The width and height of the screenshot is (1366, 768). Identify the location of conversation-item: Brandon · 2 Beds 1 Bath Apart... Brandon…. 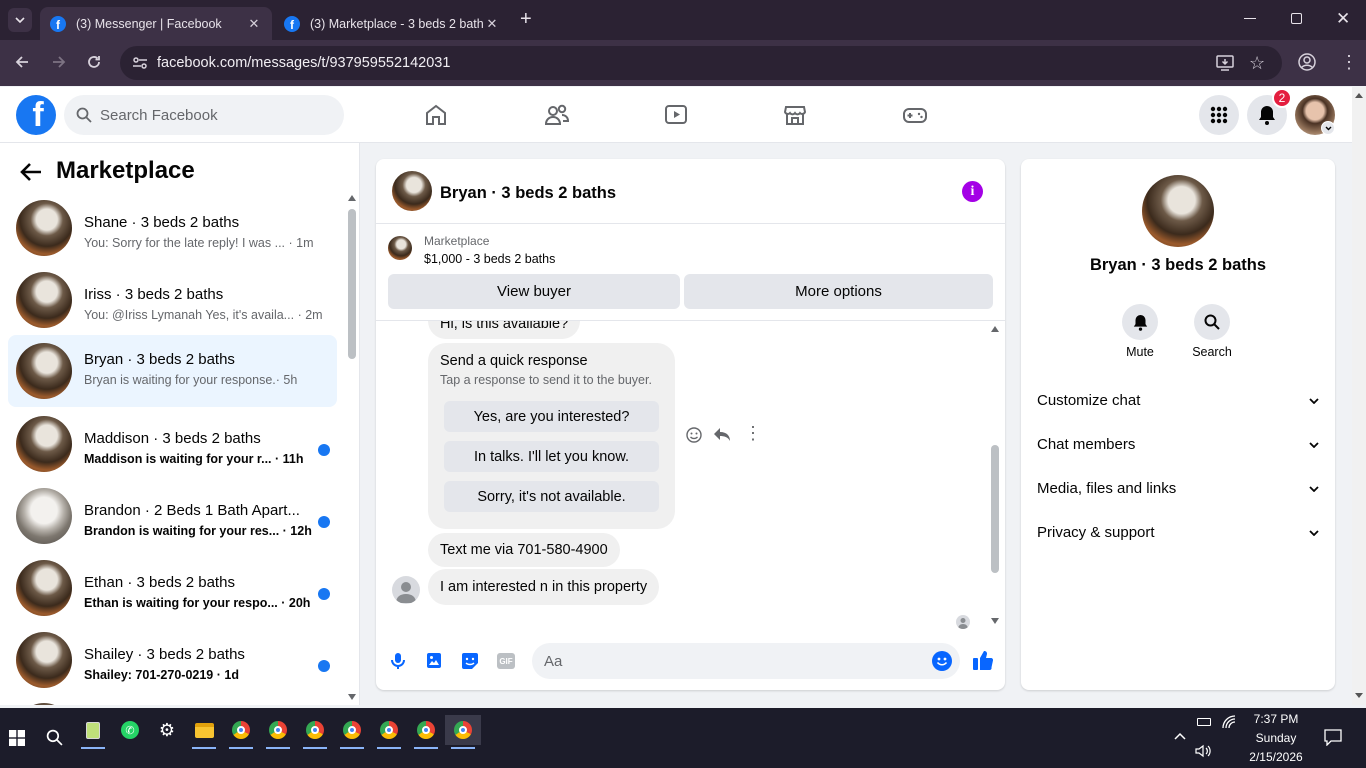
(172, 522).